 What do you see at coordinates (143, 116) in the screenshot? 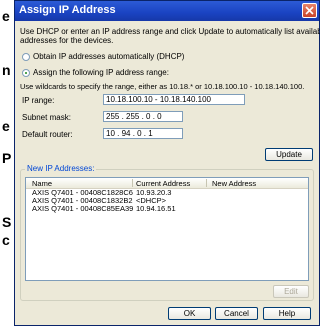
I see `subnet-mask-input: 255 . 255 . 0 . 0` at bounding box center [143, 116].